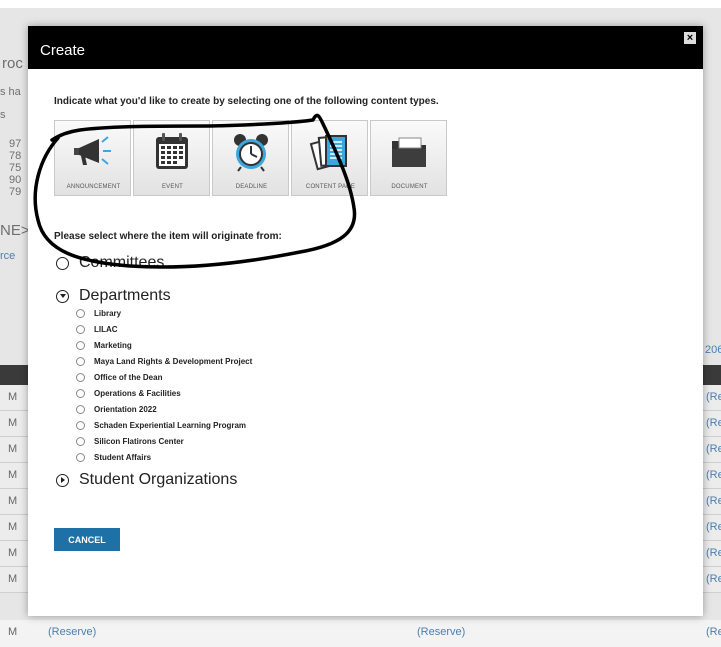 The height and width of the screenshot is (647, 721). Describe the element at coordinates (15, 168) in the screenshot. I see `background-fragment: 75` at that location.